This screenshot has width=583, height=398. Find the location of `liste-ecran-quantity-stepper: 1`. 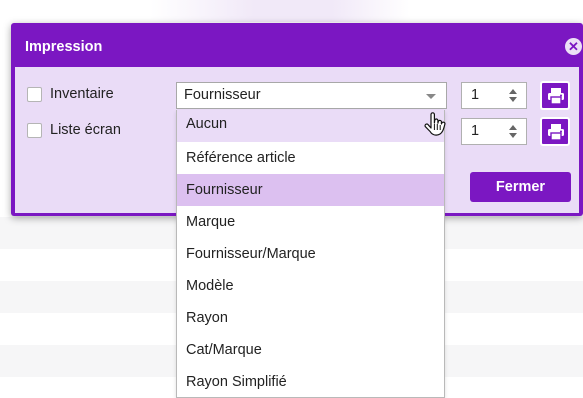

liste-ecran-quantity-stepper: 1 is located at coordinates (494, 131).